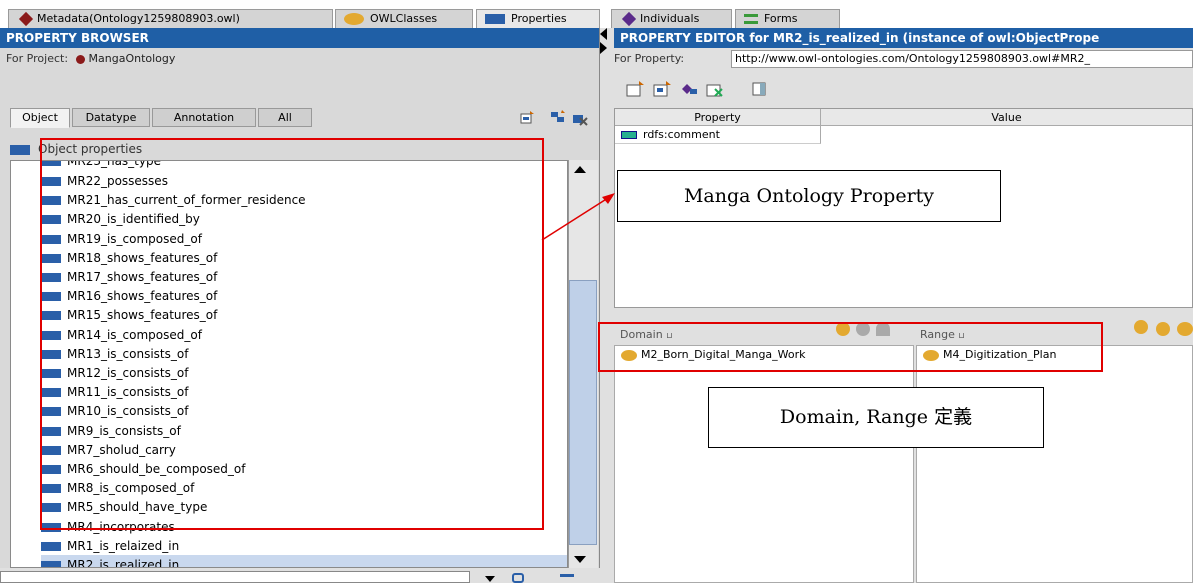 The image size is (1193, 583). What do you see at coordinates (716, 89) in the screenshot?
I see `delete-value-icon` at bounding box center [716, 89].